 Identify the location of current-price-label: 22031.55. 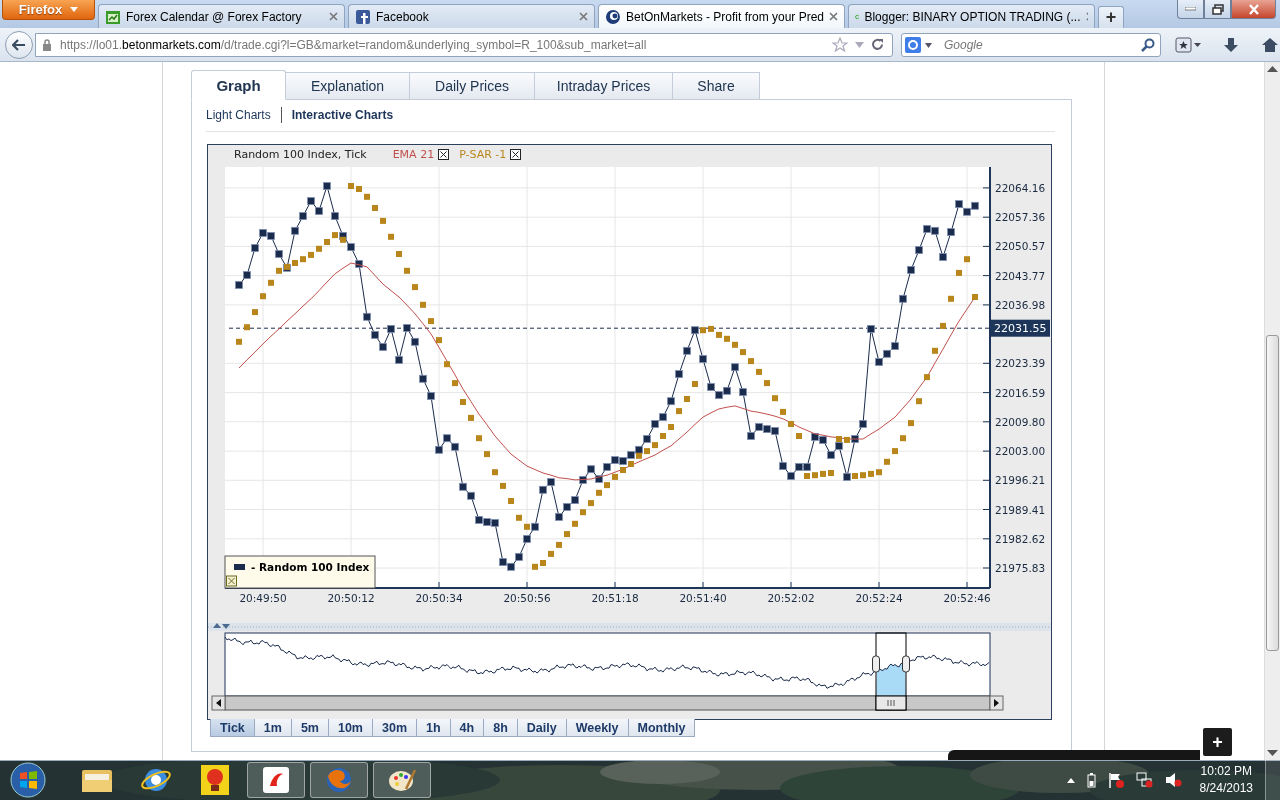
(1020, 328).